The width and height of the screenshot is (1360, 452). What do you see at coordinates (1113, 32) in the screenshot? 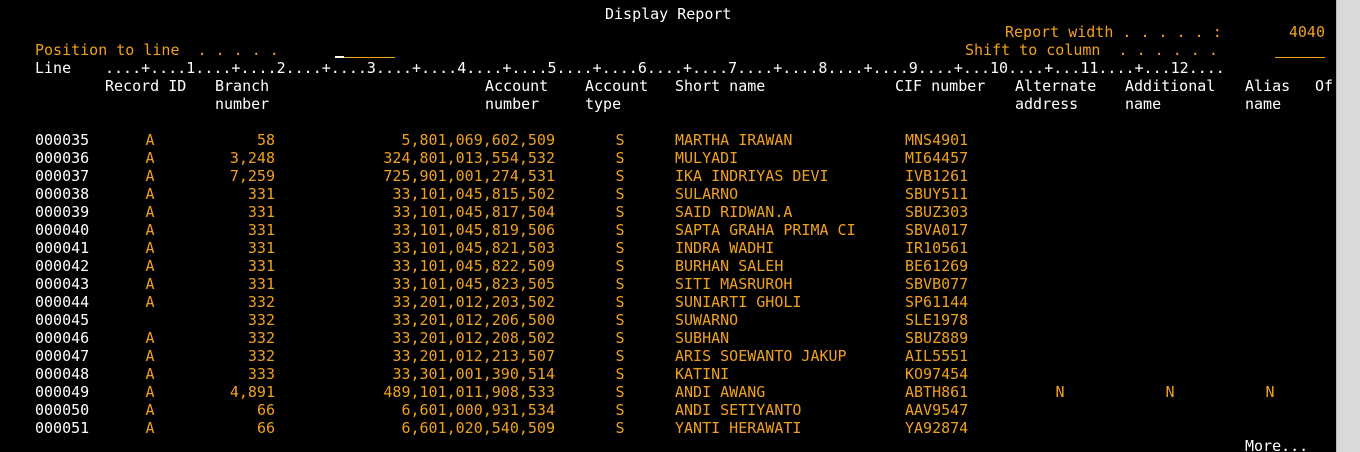
I see `report-width-label: Report width . . . . . :` at bounding box center [1113, 32].